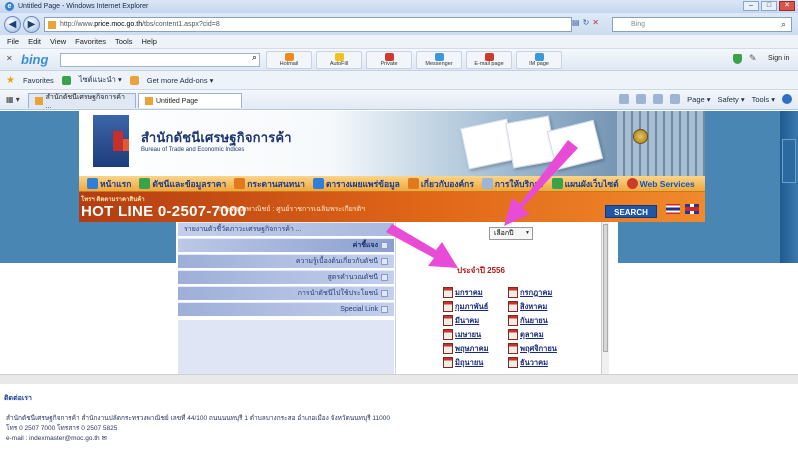 The image size is (798, 476). Describe the element at coordinates (543, 348) in the screenshot. I see `month-link: พฤศจิกายน` at that location.